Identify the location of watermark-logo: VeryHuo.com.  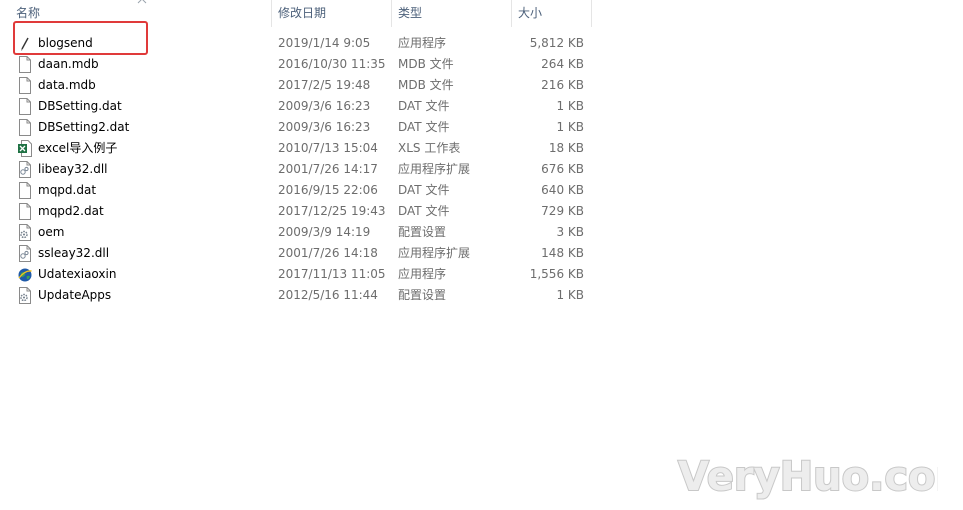
(807, 477).